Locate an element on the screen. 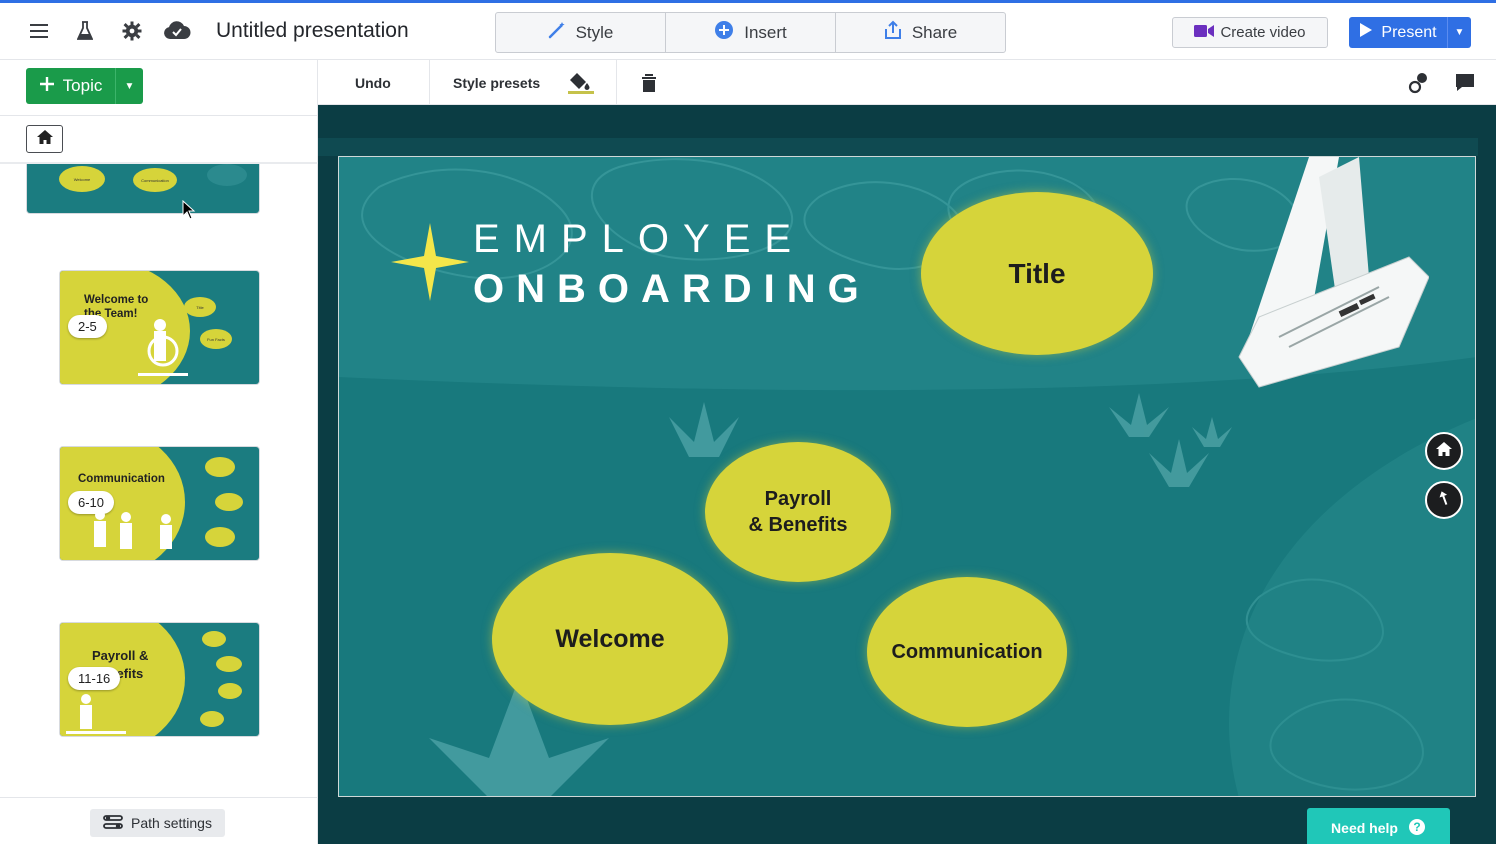 The height and width of the screenshot is (844, 1496). topic-payroll-label-line1: Payroll is located at coordinates (798, 499).